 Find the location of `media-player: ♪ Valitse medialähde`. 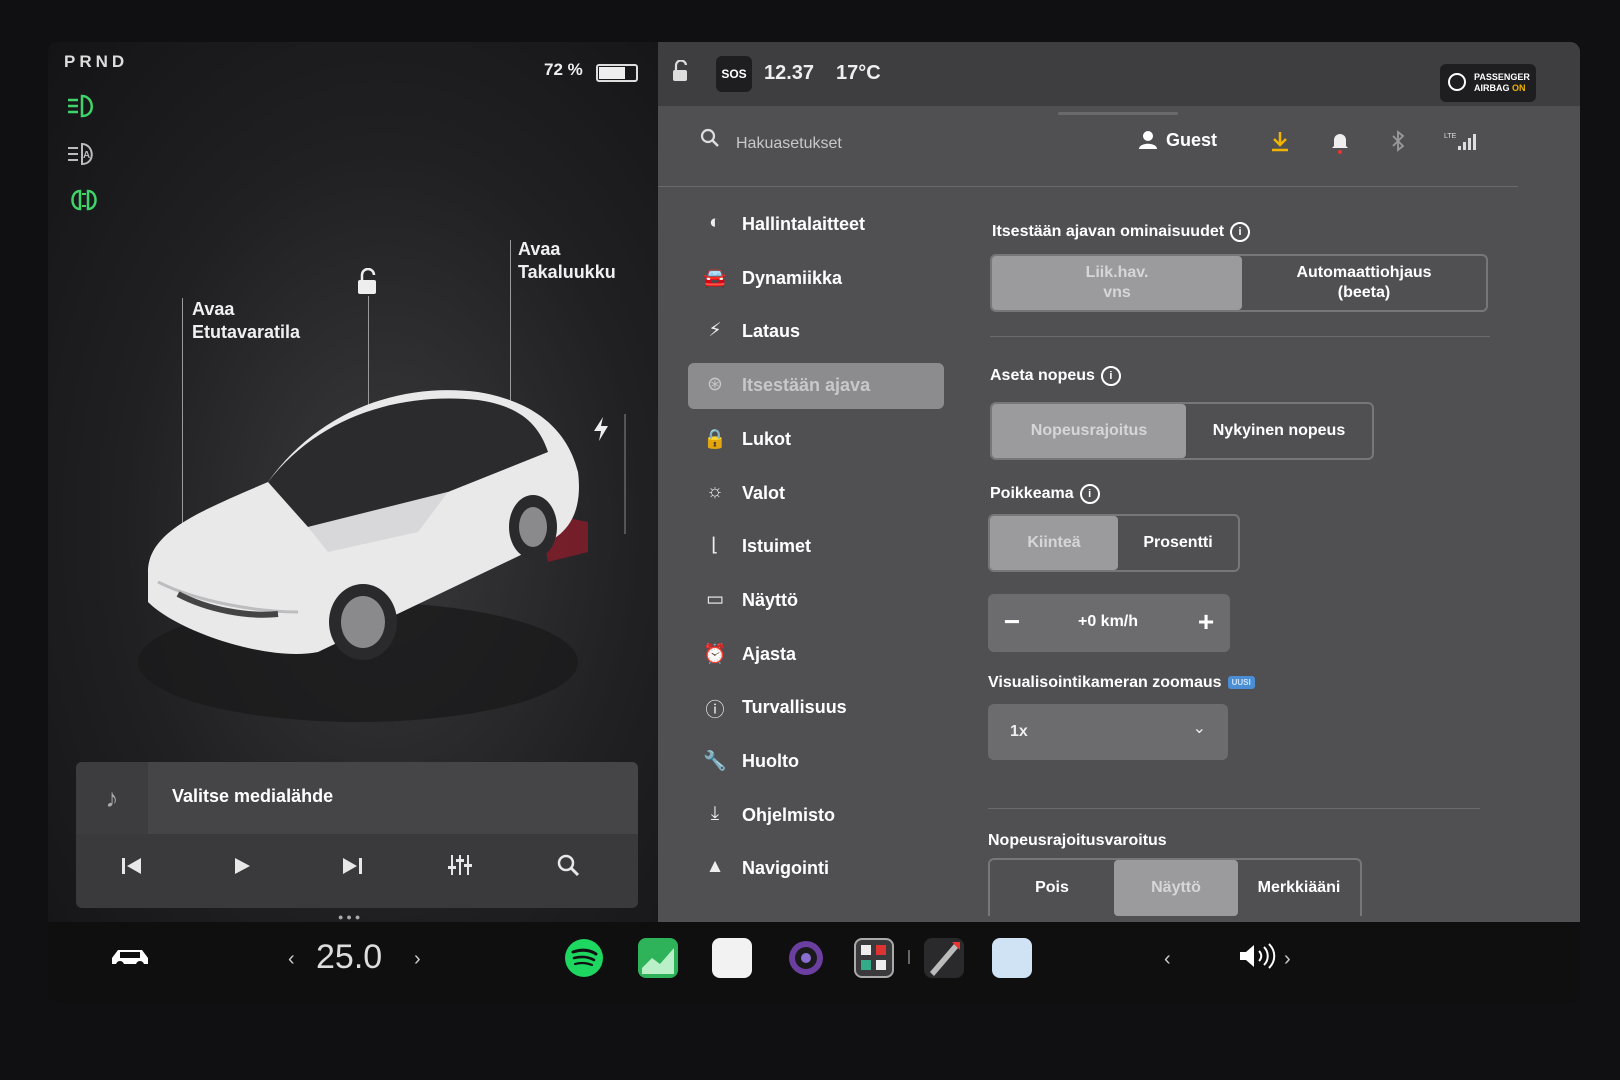

media-player: ♪ Valitse medialähde is located at coordinates (357, 835).